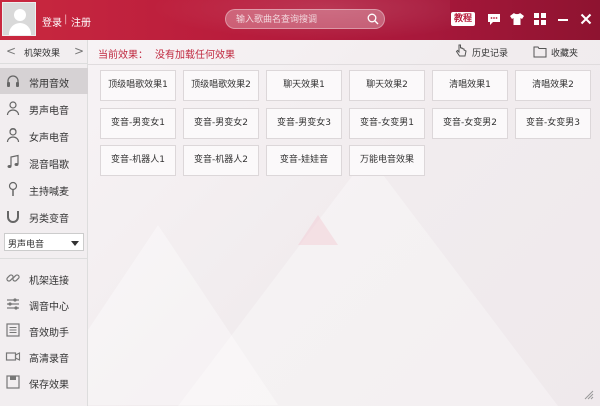 The image size is (600, 406). What do you see at coordinates (138, 85) in the screenshot?
I see `effect-button: 顶级唱歌效果1` at bounding box center [138, 85].